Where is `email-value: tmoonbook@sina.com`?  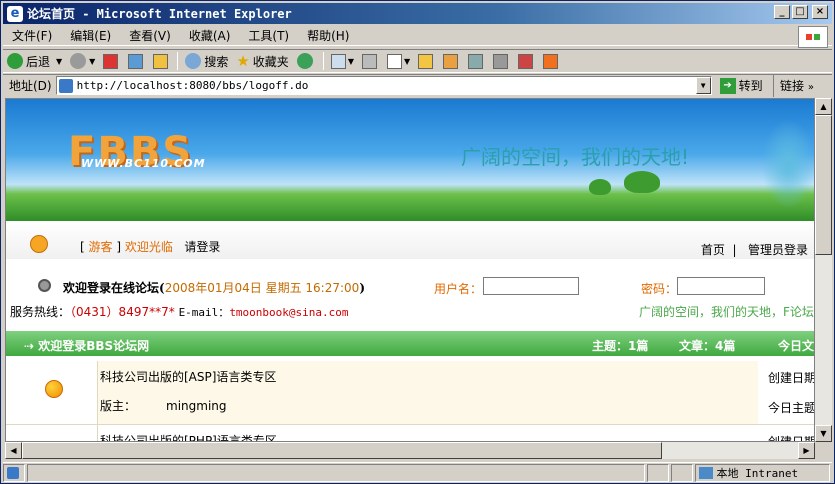
email-value: tmoonbook@sina.com is located at coordinates (288, 312).